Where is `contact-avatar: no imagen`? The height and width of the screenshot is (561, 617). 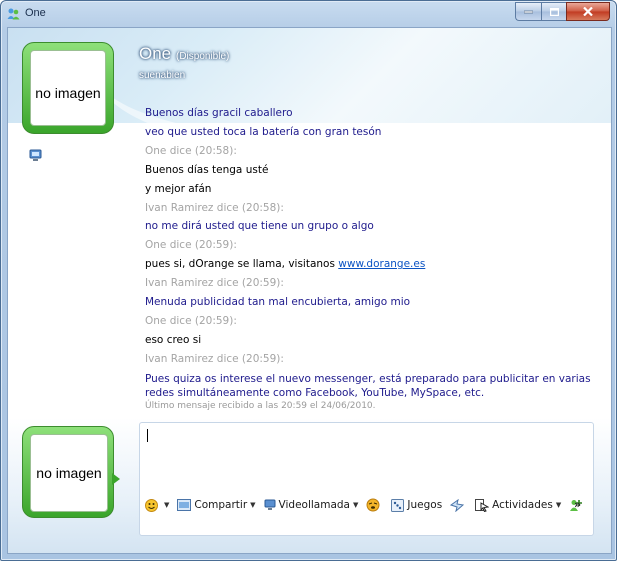
contact-avatar: no imagen is located at coordinates (68, 88).